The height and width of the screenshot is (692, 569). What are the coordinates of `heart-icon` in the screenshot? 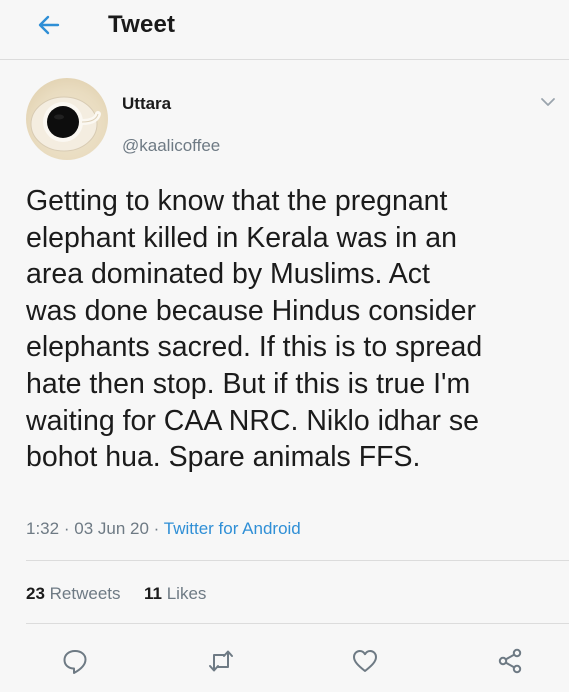 It's located at (365, 661).